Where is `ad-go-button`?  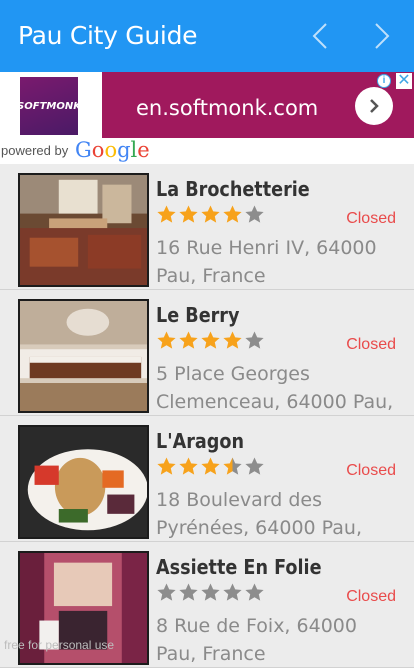 ad-go-button is located at coordinates (374, 106).